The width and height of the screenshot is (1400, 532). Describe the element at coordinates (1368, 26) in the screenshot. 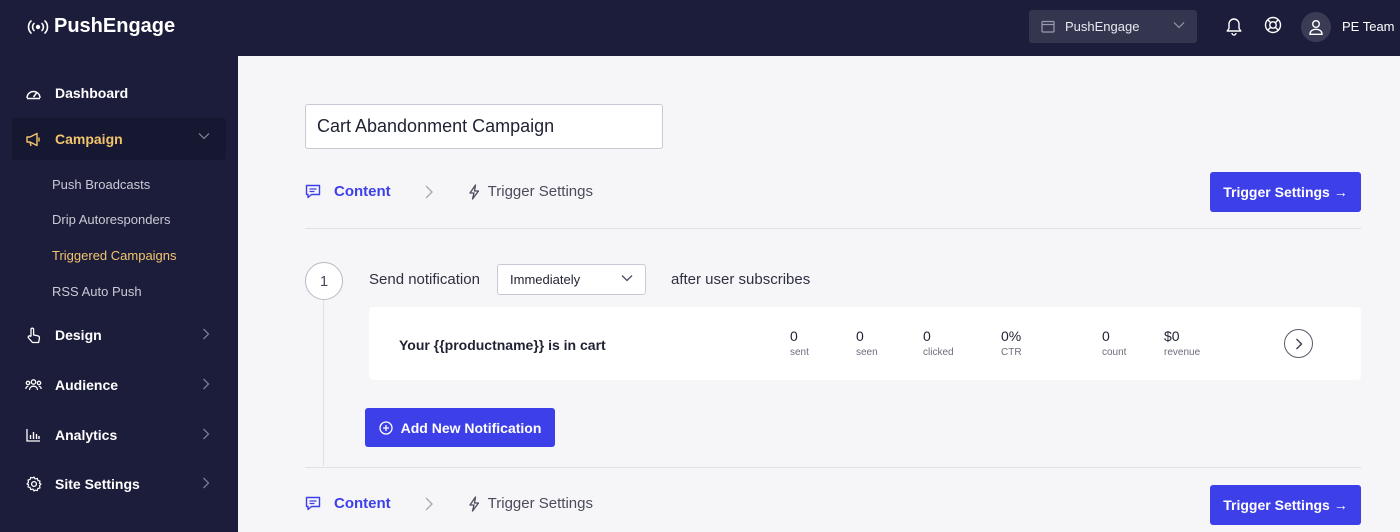

I see `user-menu-name: PE Team` at that location.